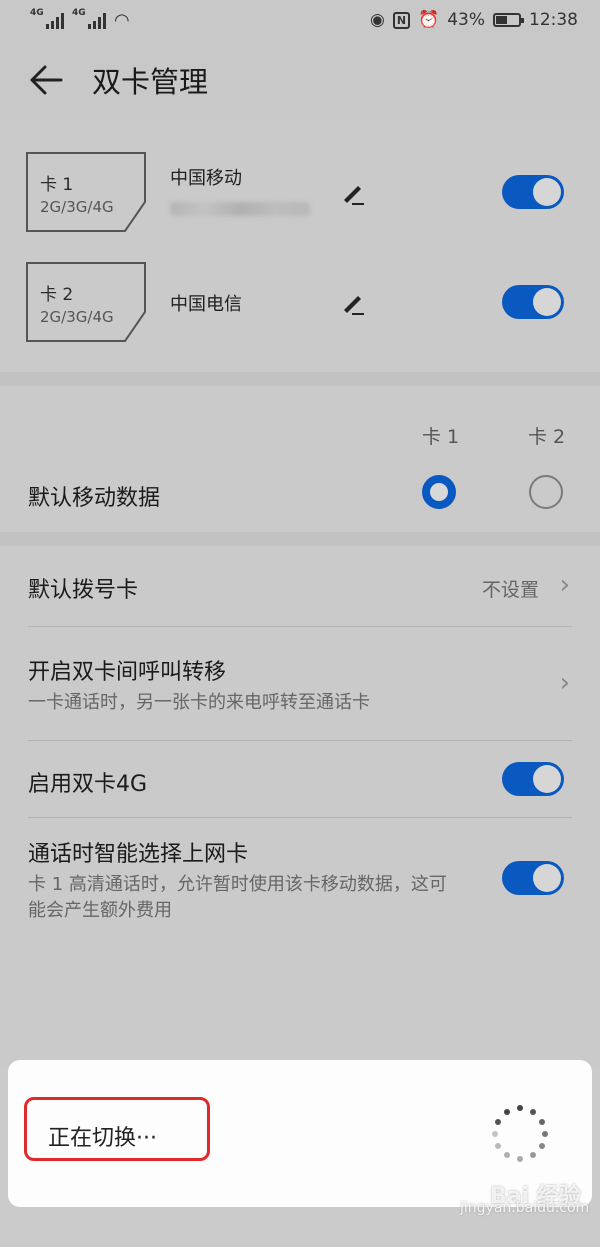 Image resolution: width=600 pixels, height=1247 pixels. Describe the element at coordinates (206, 178) in the screenshot. I see `sim1-carrier: 中国移动` at that location.